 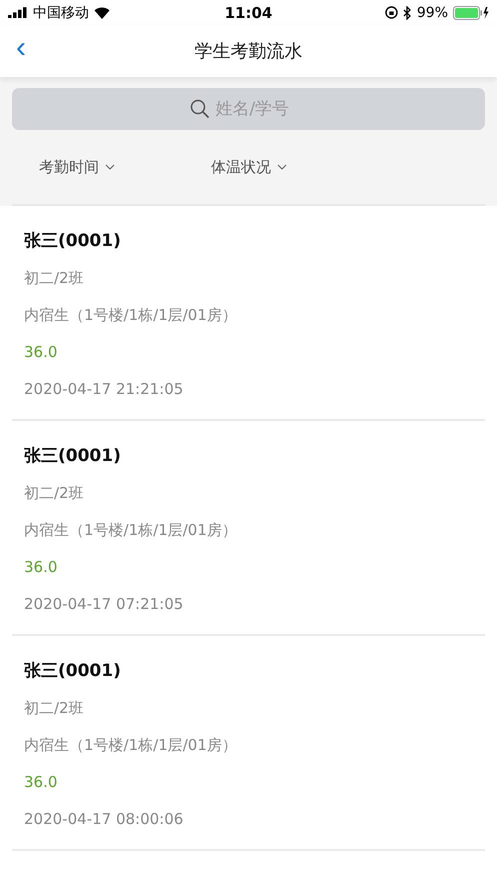 What do you see at coordinates (104, 604) in the screenshot?
I see `attendance-time: 2020-04-17 07:21:05` at bounding box center [104, 604].